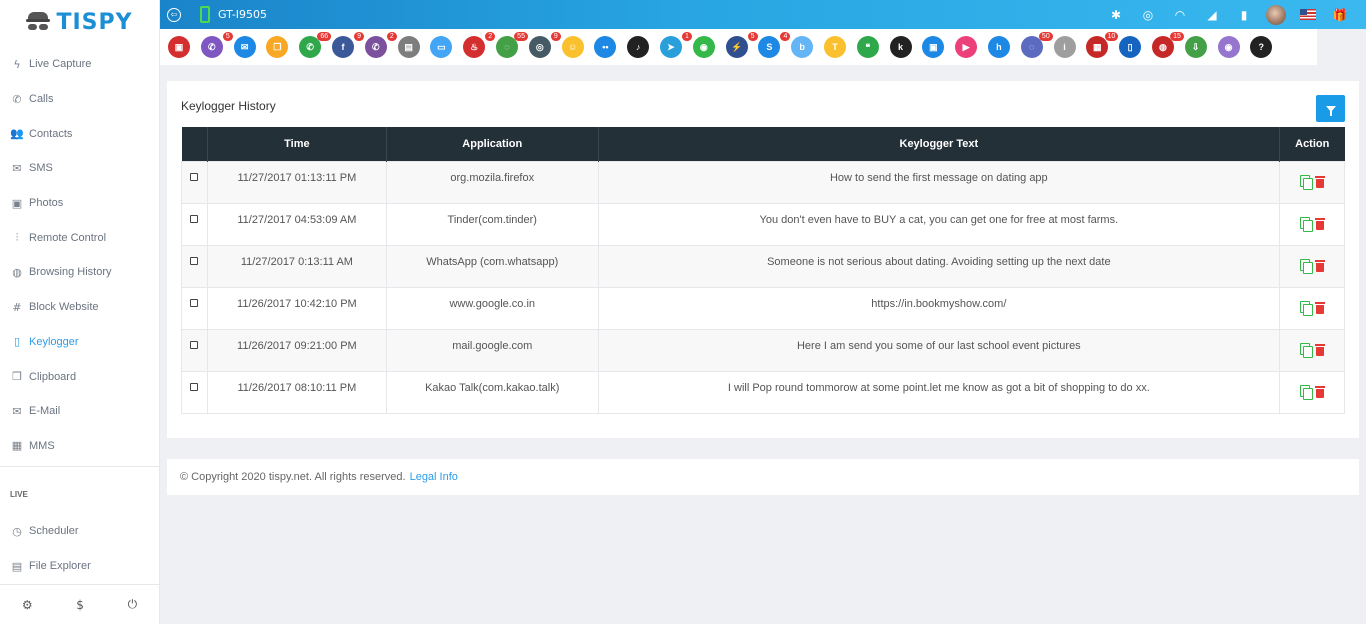  I want to click on screen-app-icon: ▭, so click(441, 47).